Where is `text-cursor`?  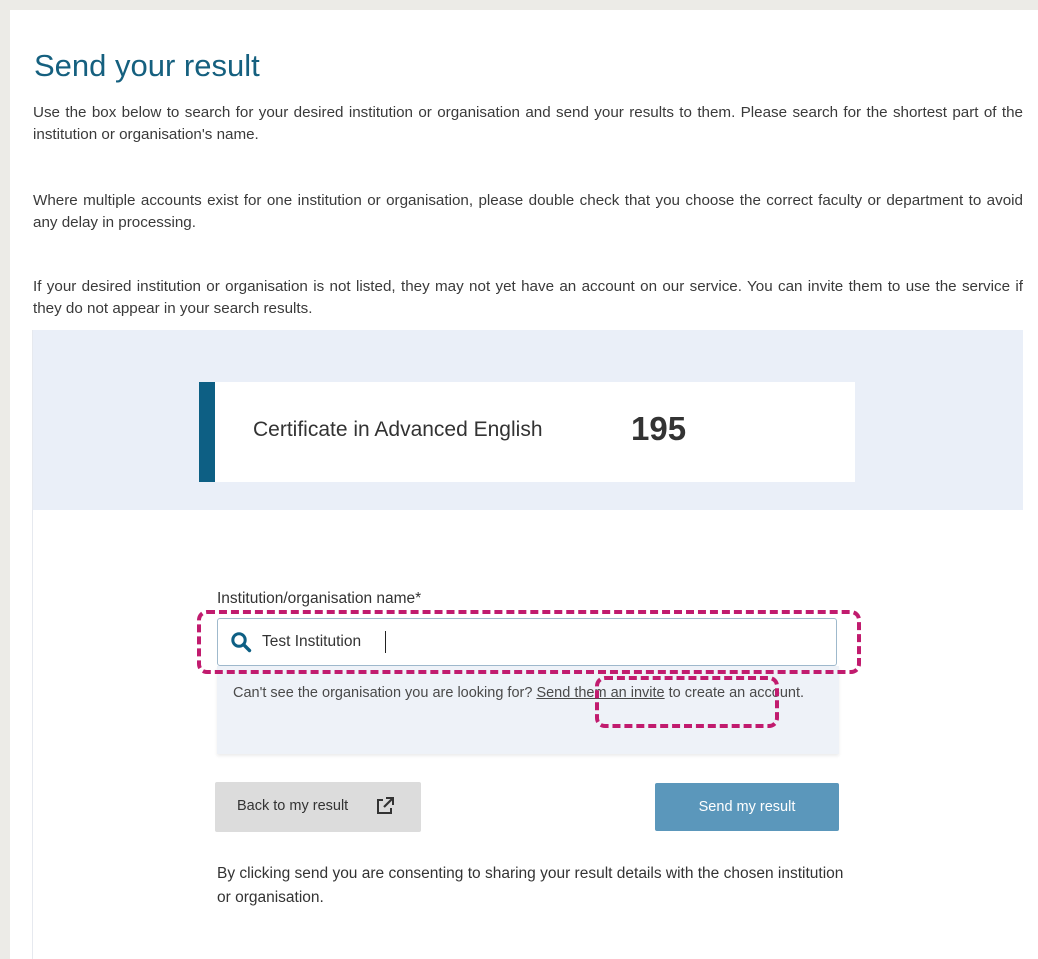
text-cursor is located at coordinates (385, 642).